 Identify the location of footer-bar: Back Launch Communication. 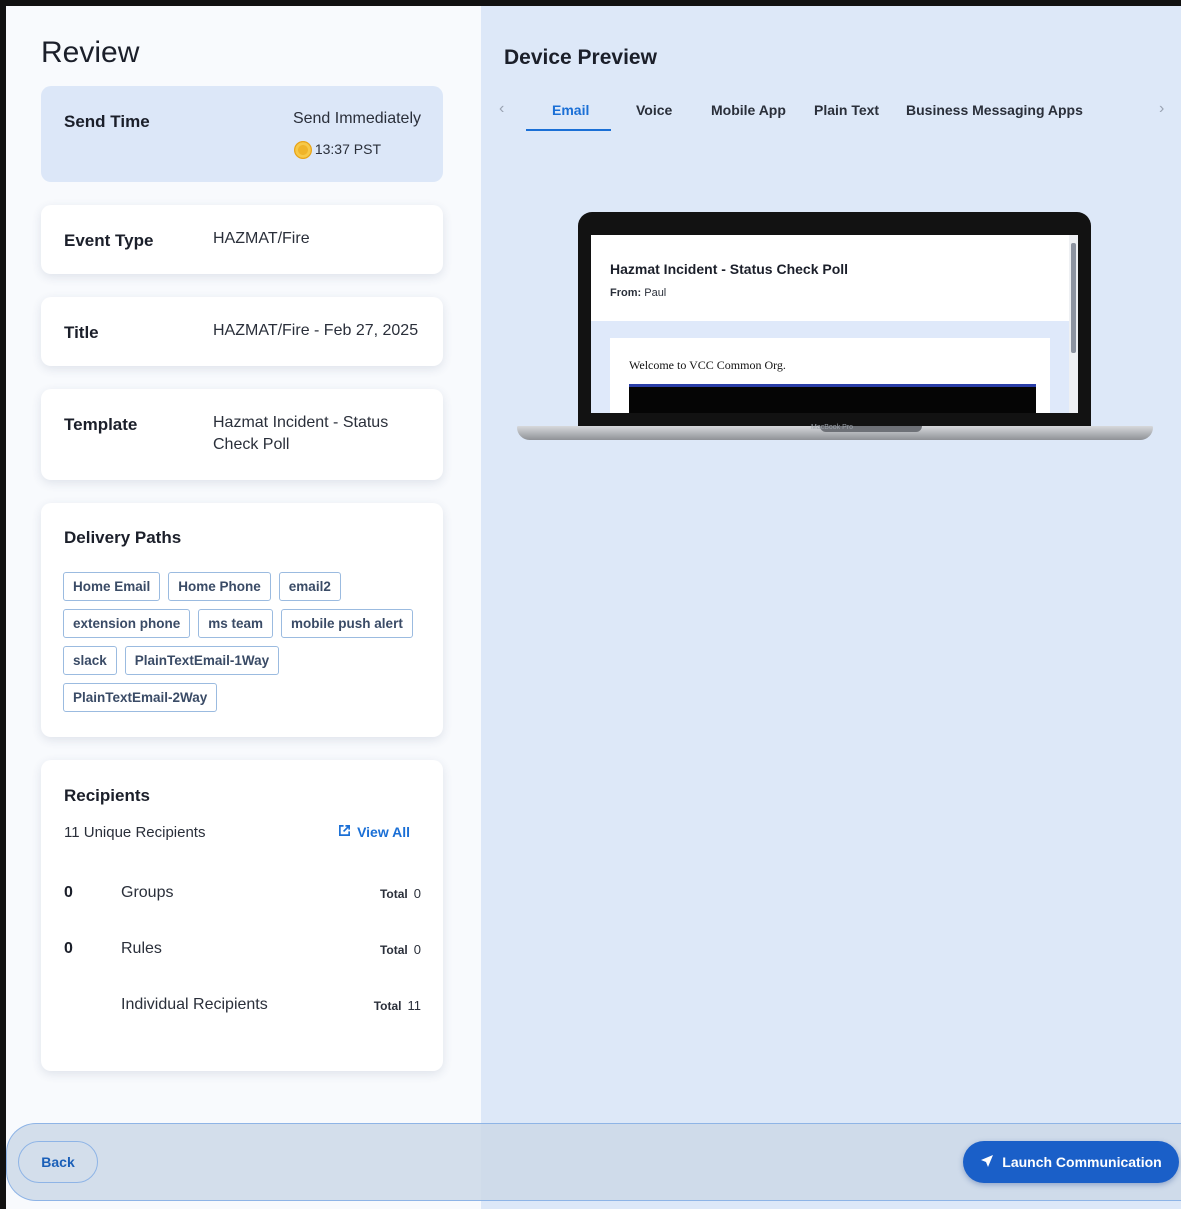
(593, 1162).